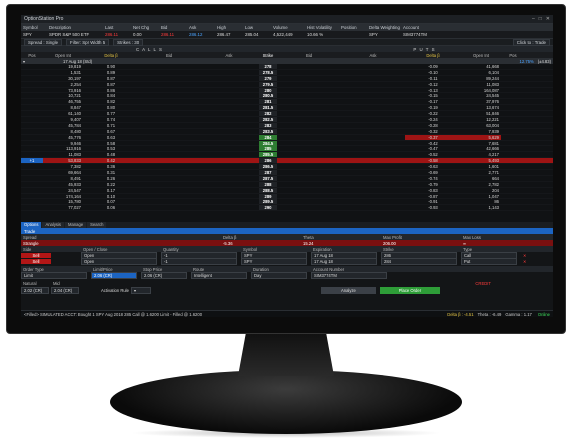 Image resolution: width=573 pixels, height=443 pixels. Describe the element at coordinates (472, 237) in the screenshot. I see `summary-header: Max Loss` at that location.